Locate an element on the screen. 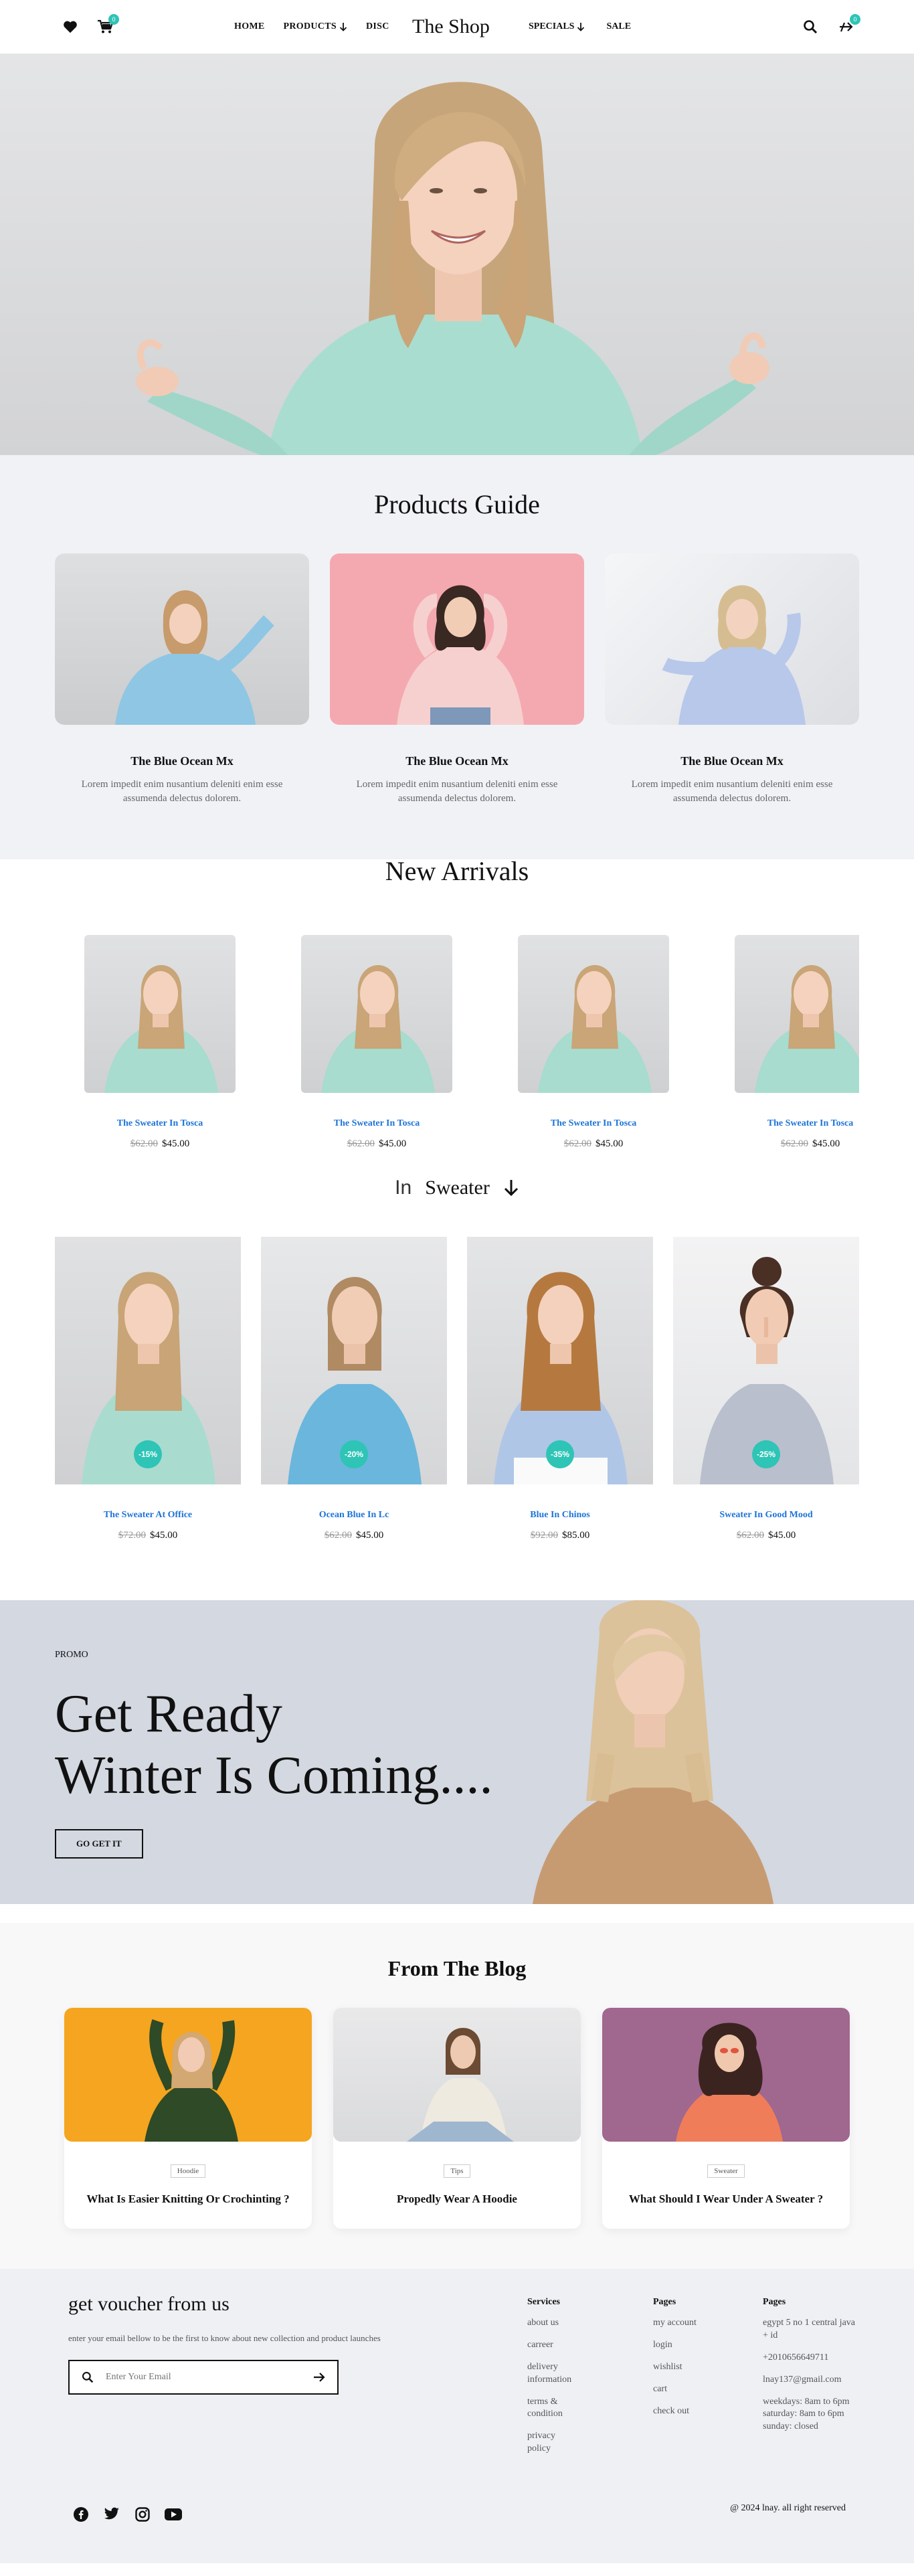 The height and width of the screenshot is (2576, 914). blog-card: Tips Propedly Wear A Hoodie is located at coordinates (457, 2118).